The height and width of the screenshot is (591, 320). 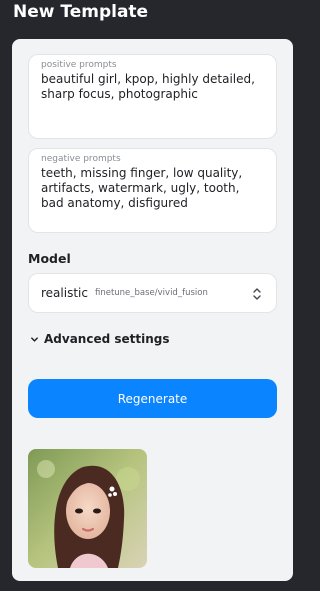 What do you see at coordinates (81, 12) in the screenshot?
I see `page-title: New Template` at bounding box center [81, 12].